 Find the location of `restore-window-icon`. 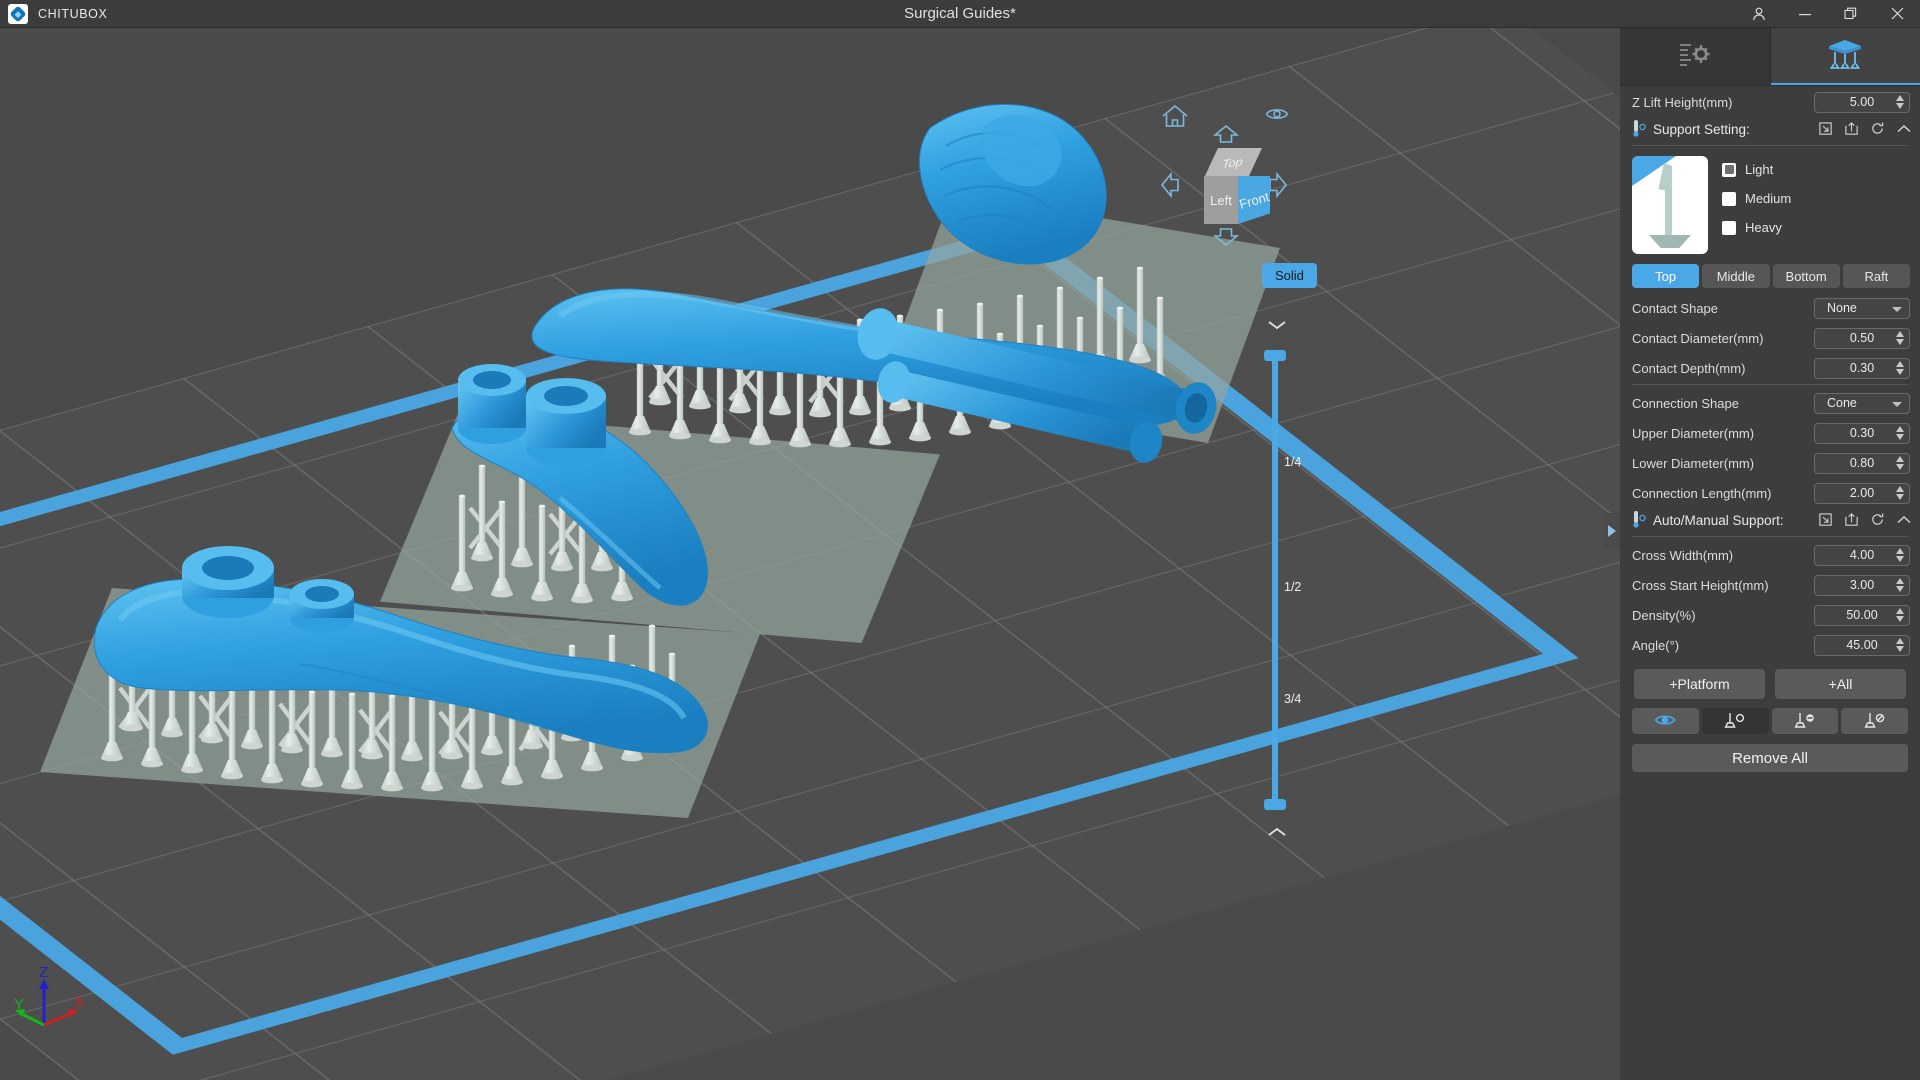

restore-window-icon is located at coordinates (1851, 14).